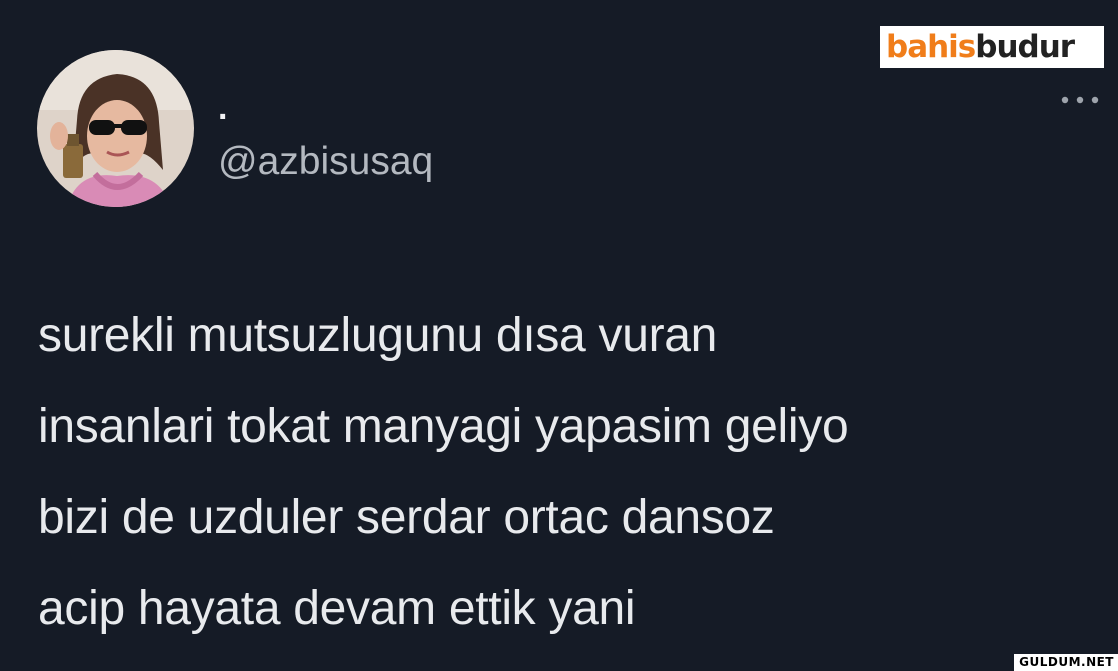 Image resolution: width=1118 pixels, height=671 pixels. I want to click on display-name: ., so click(222, 108).